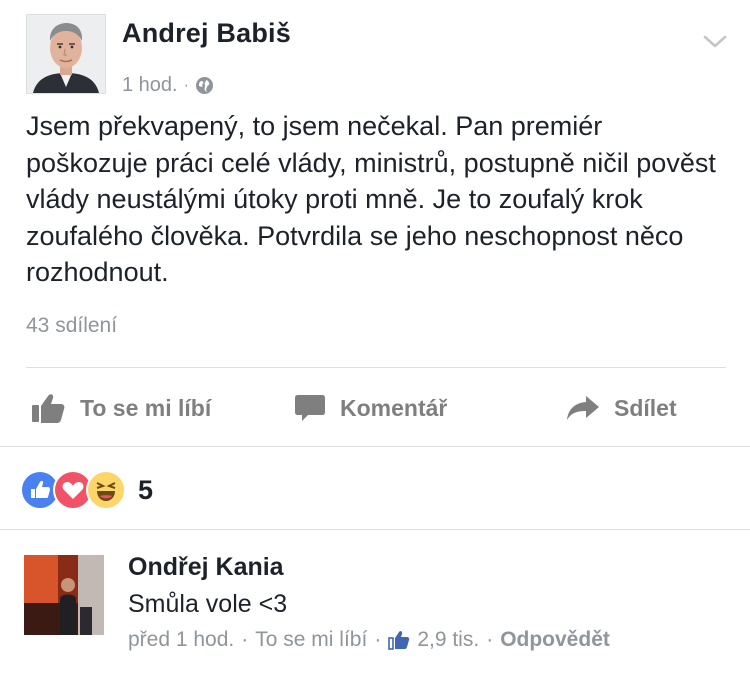 Image resolution: width=750 pixels, height=673 pixels. I want to click on share-button: Sdílet, so click(621, 408).